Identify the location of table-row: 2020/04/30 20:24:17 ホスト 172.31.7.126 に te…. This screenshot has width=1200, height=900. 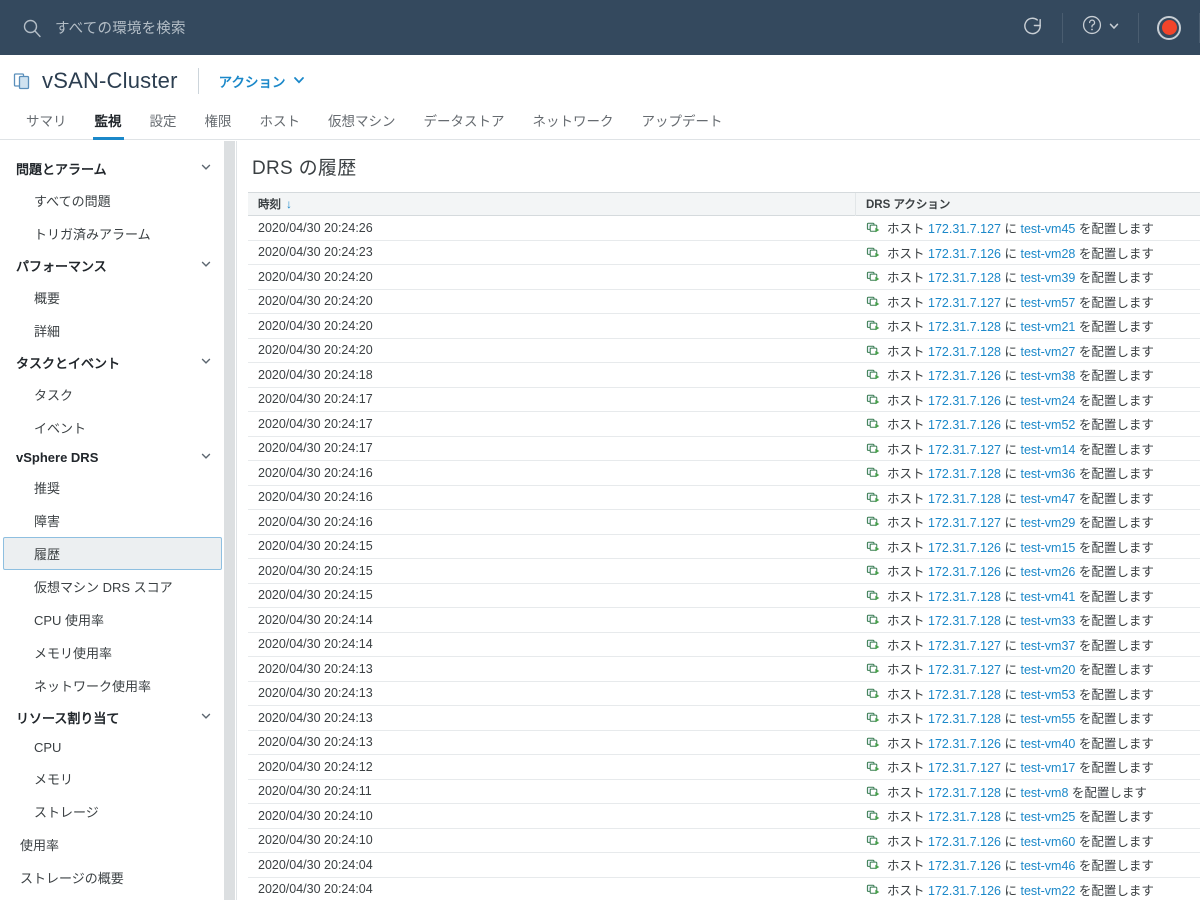
(724, 400).